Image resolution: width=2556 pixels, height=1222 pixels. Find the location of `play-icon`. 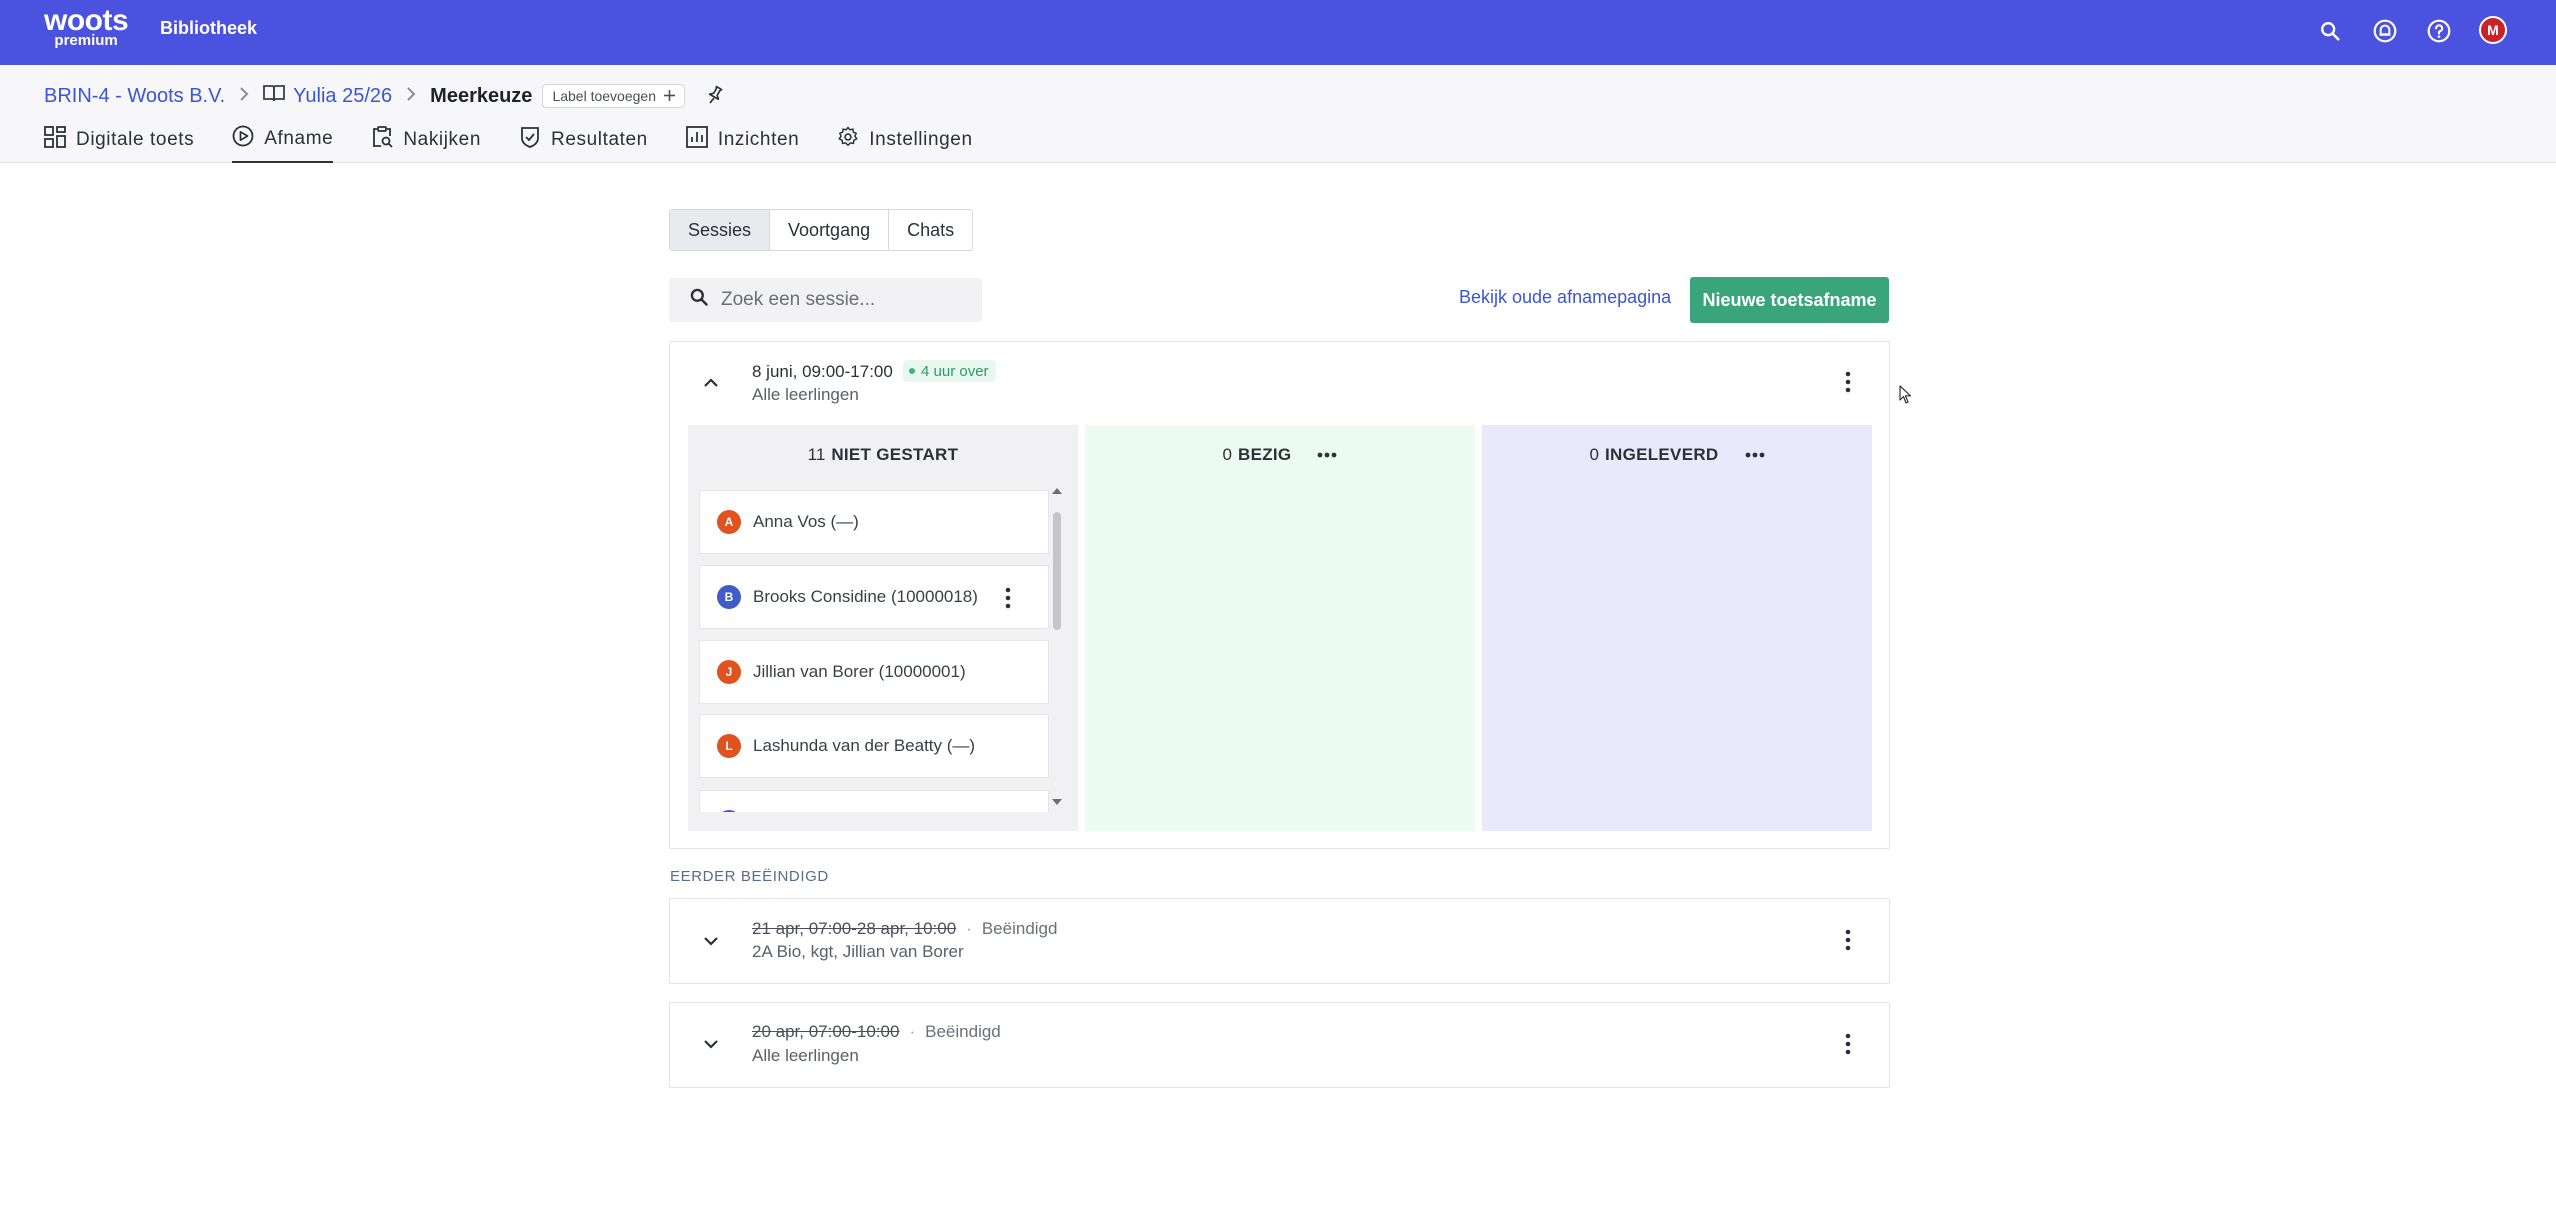

play-icon is located at coordinates (243, 139).